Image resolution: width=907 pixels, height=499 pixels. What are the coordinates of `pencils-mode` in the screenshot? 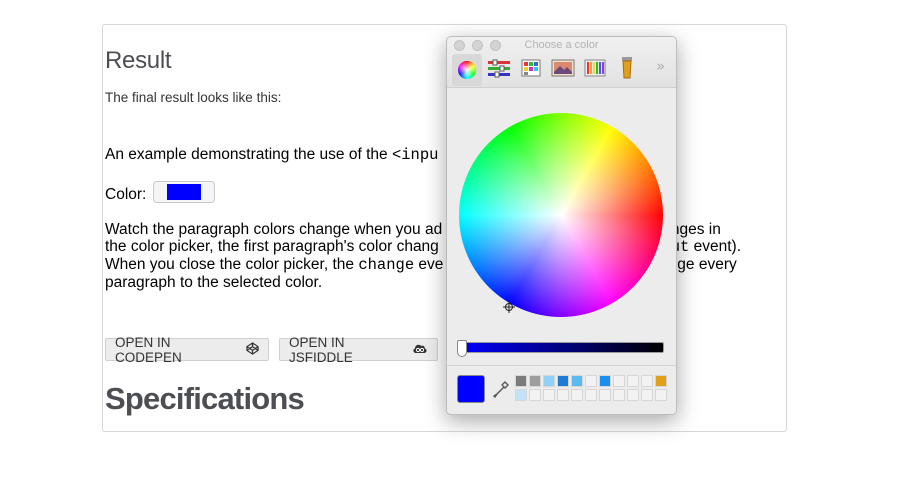 It's located at (595, 70).